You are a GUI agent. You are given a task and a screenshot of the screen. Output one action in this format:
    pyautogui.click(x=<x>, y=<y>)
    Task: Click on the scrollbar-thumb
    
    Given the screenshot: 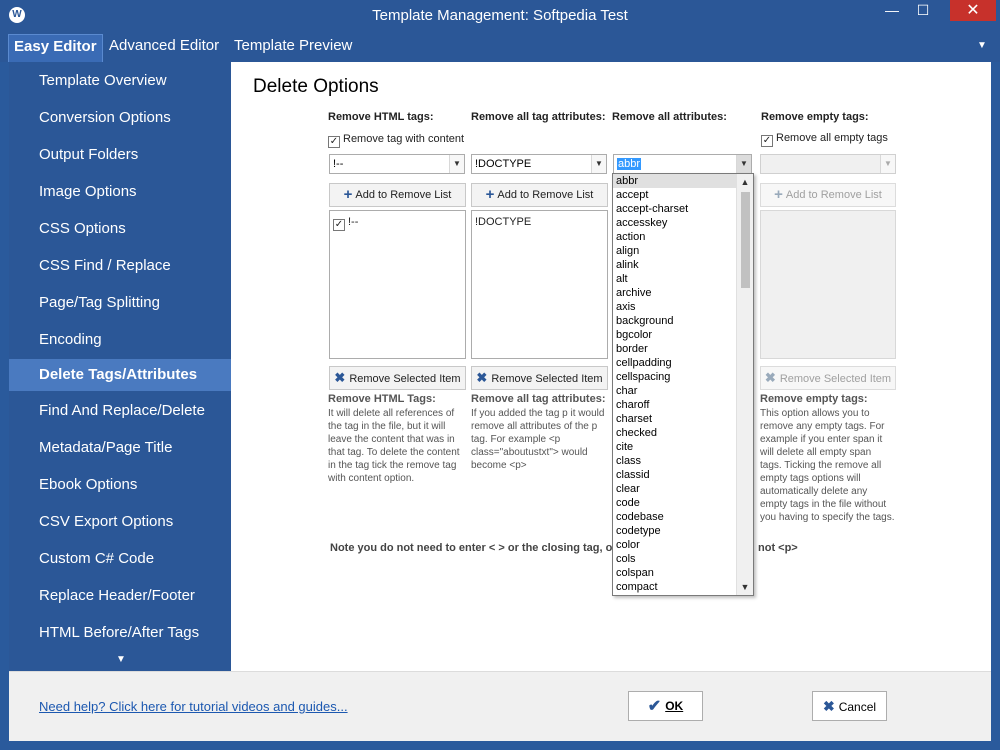 What is the action you would take?
    pyautogui.click(x=745, y=240)
    